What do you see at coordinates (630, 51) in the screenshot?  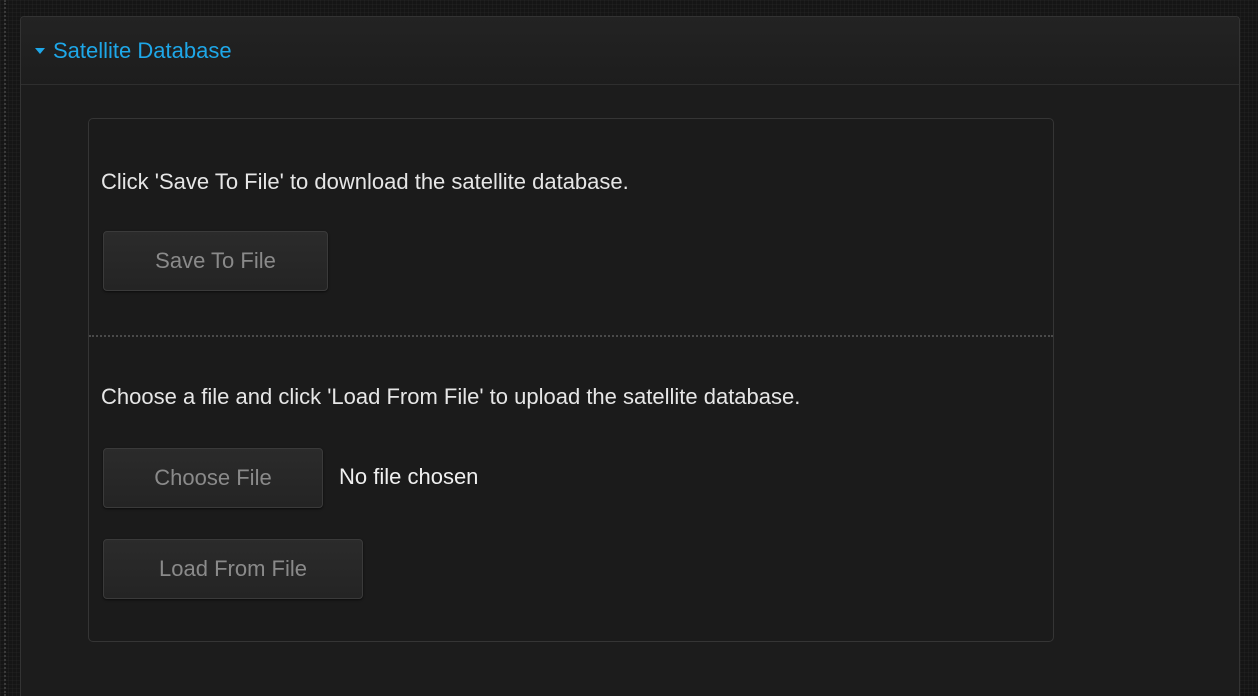 I see `panel-header: Satellite Database` at bounding box center [630, 51].